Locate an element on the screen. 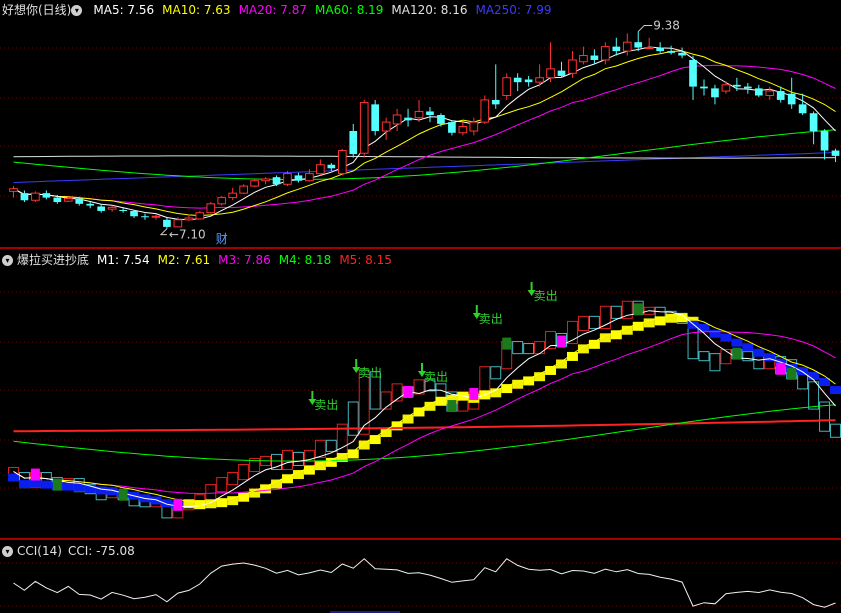 The image size is (841, 613). sell-signal-1: 卖出 is located at coordinates (367, 369).